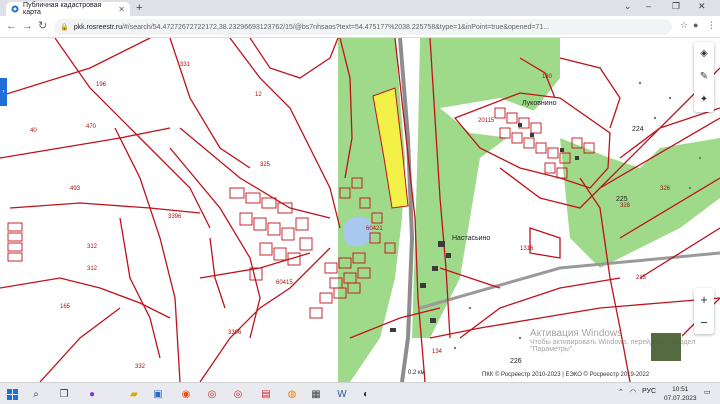 The height and width of the screenshot is (404, 720). What do you see at coordinates (185, 65) in the screenshot?
I see `parcel-label: 331` at bounding box center [185, 65].